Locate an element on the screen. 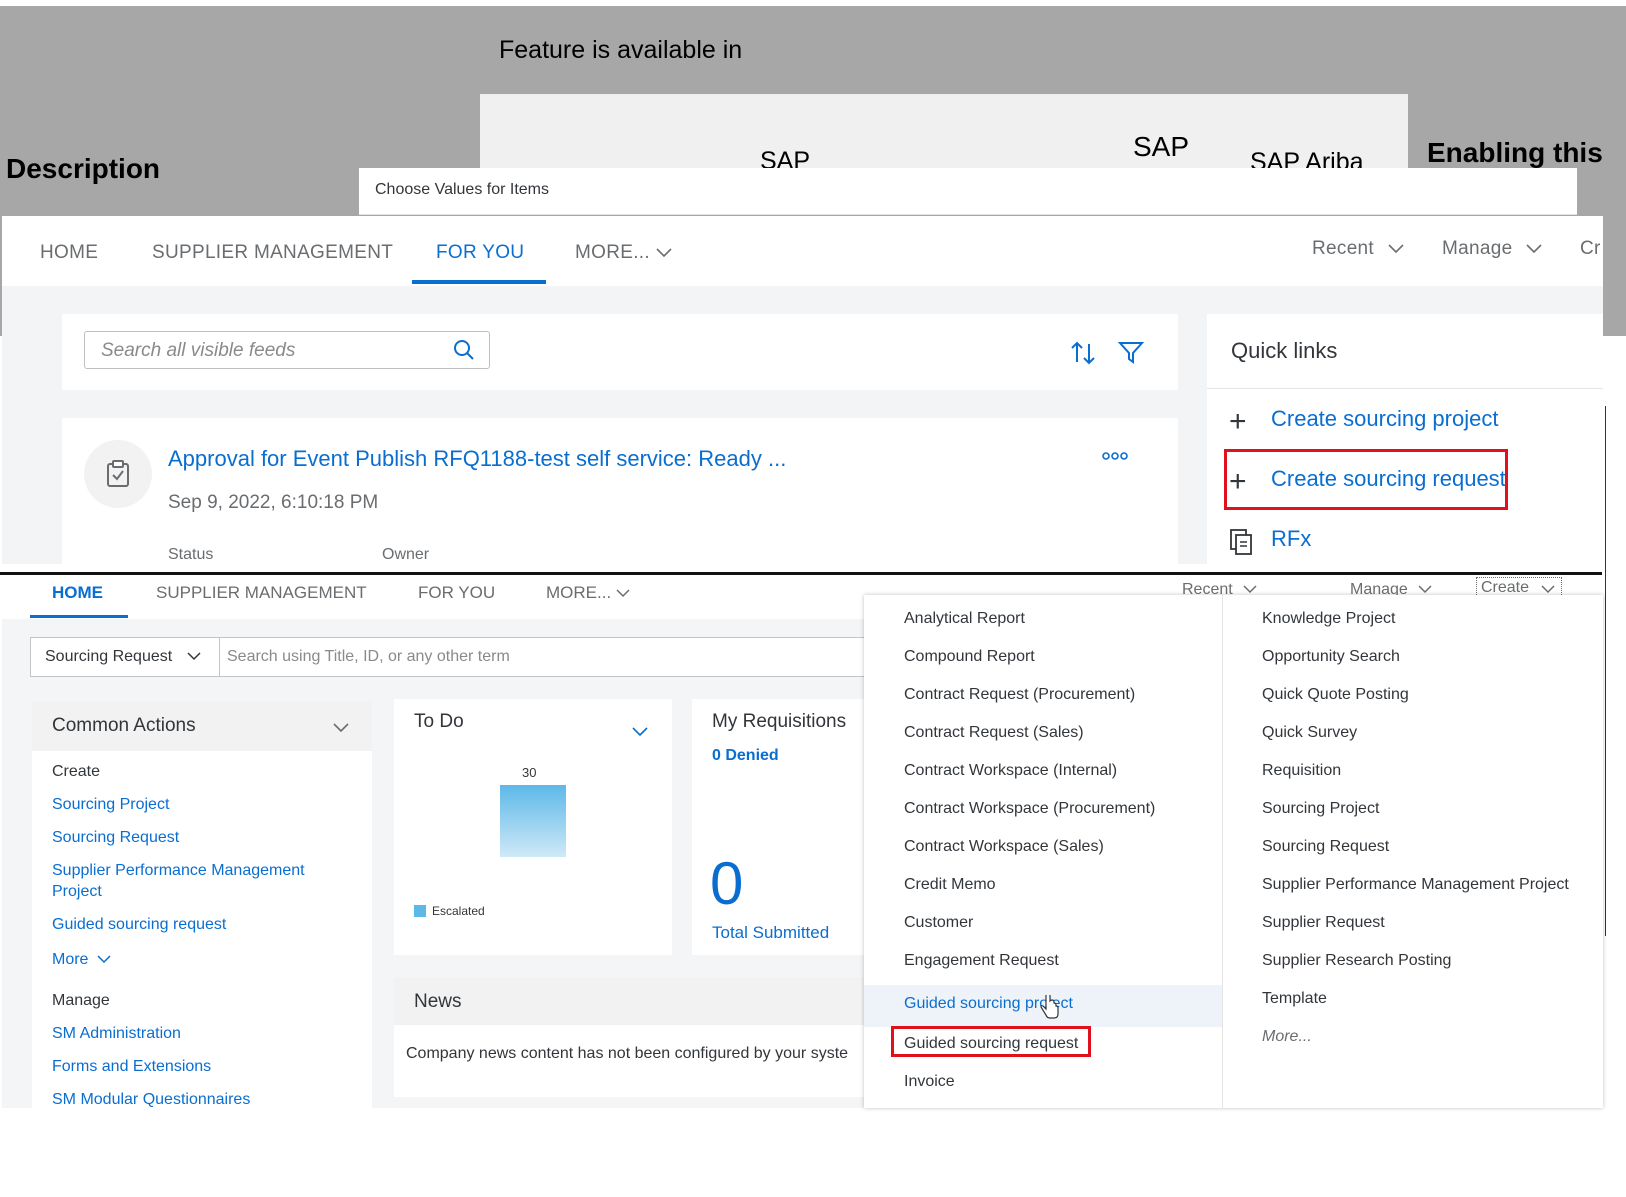  todo-tile: To Do 30 Escalated is located at coordinates (533, 827).